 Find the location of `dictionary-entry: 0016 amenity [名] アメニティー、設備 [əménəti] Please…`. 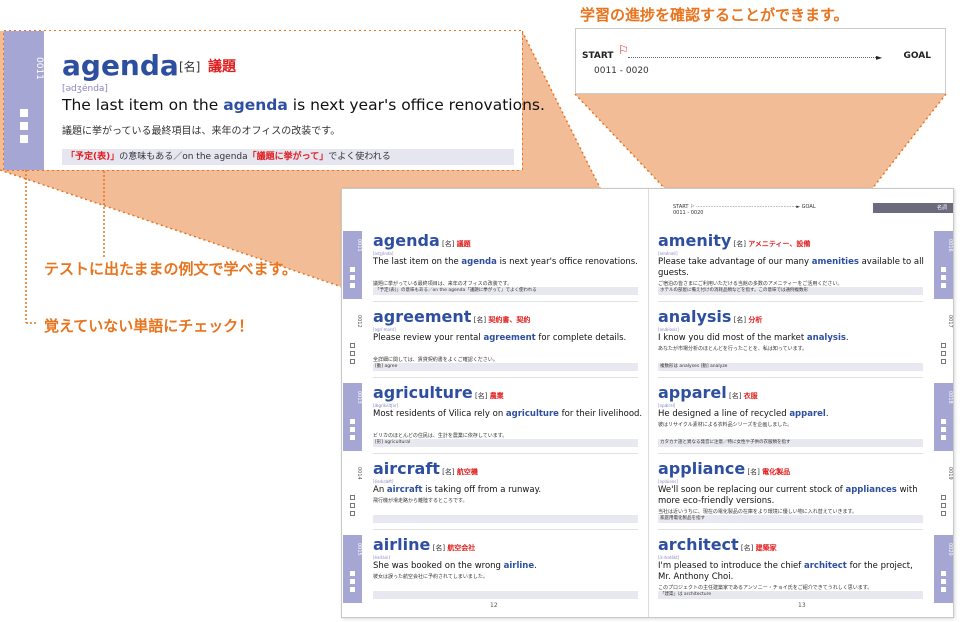

dictionary-entry: 0016 amenity [名] アメニティー、設備 [əménəti] Please… is located at coordinates (801, 265).